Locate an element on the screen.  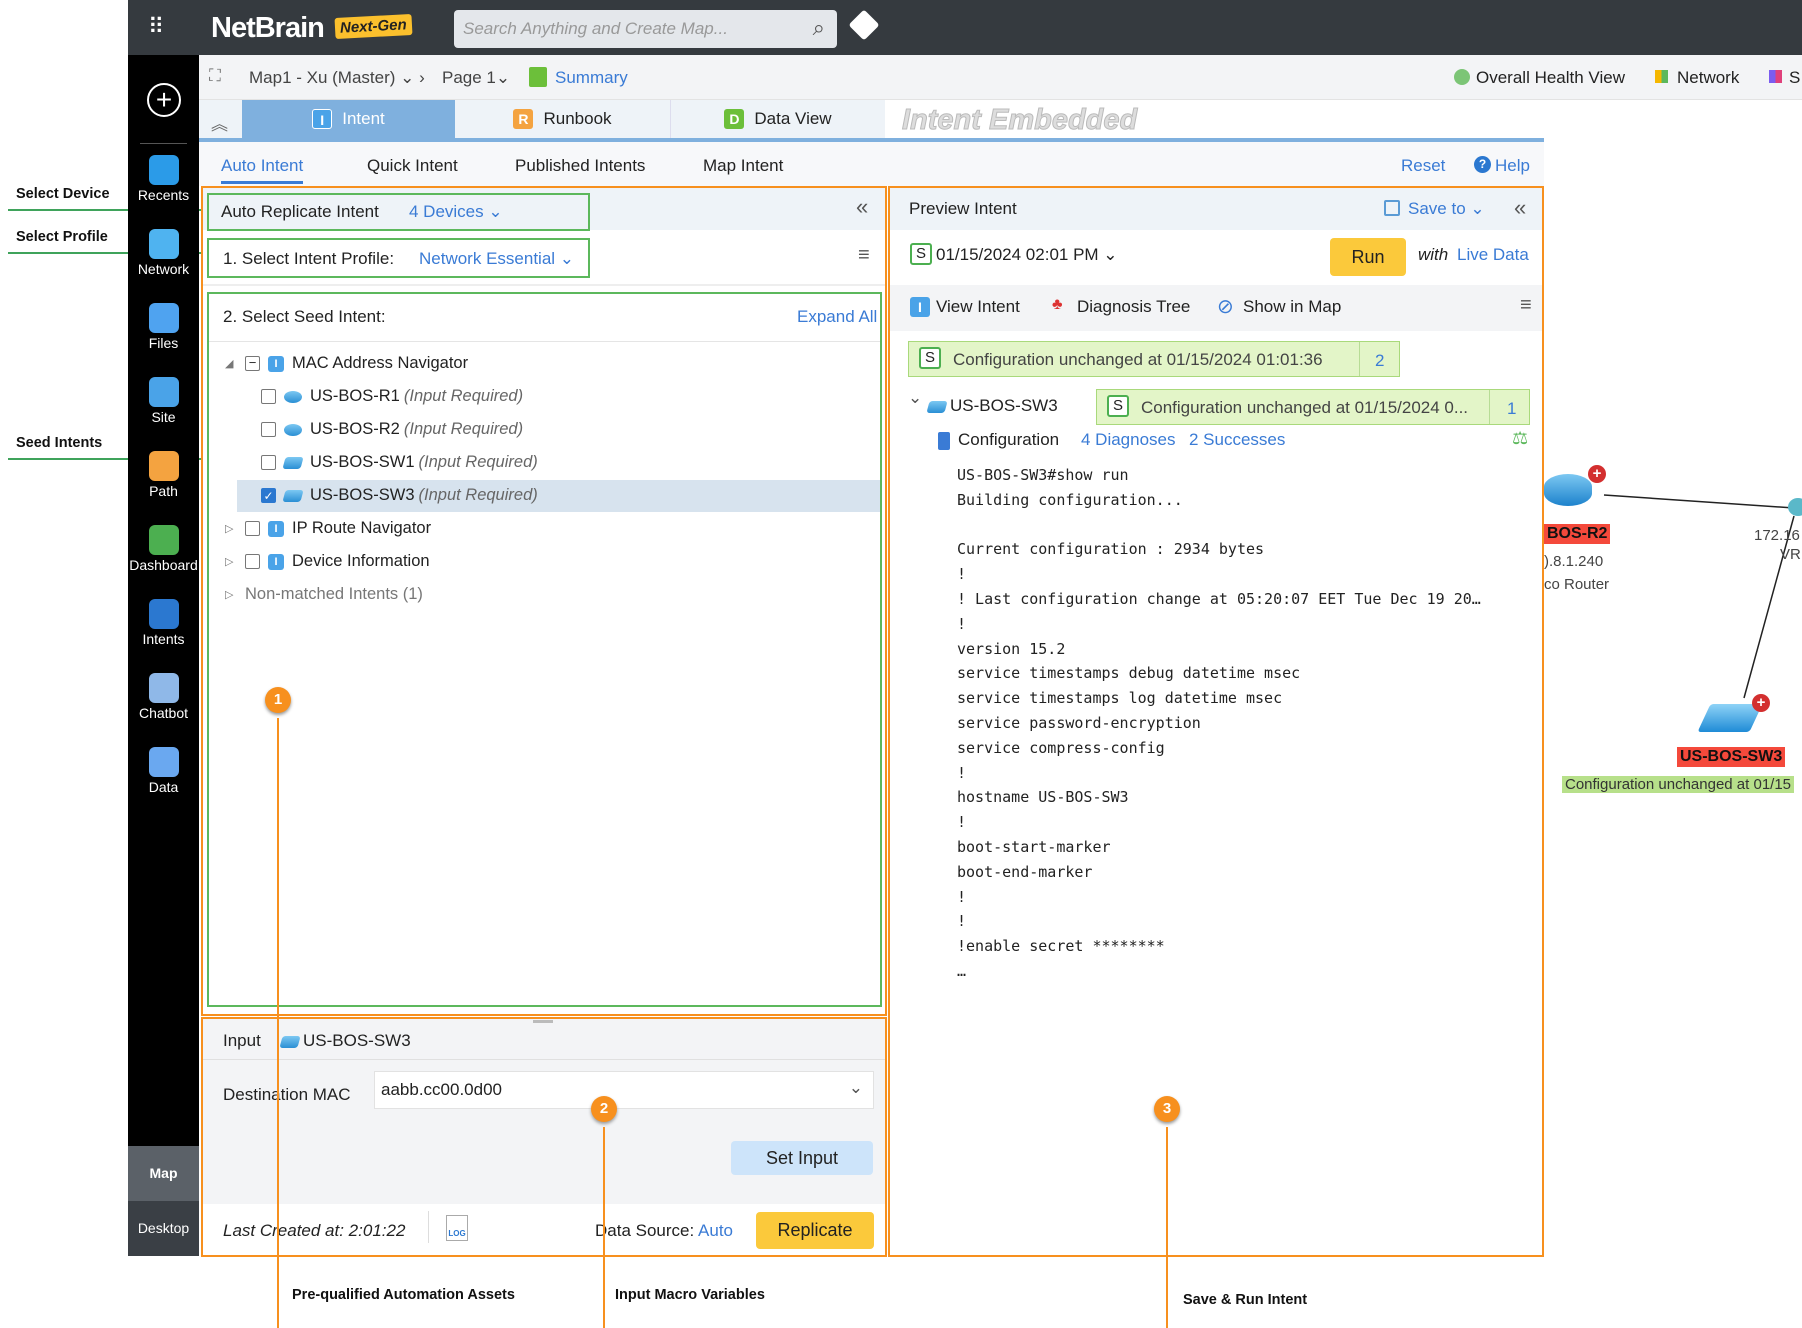
subtab-auto-intent: Auto Intent is located at coordinates (262, 170).